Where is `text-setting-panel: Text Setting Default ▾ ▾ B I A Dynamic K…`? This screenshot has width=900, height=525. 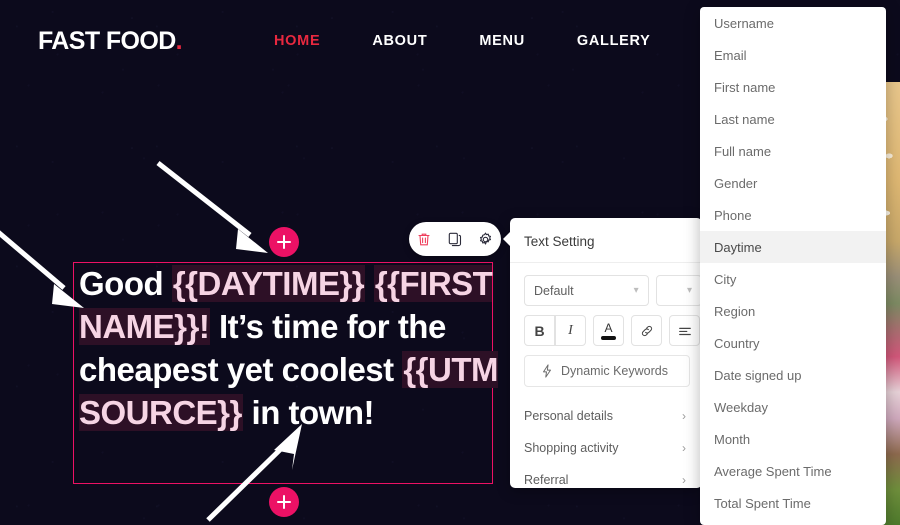
text-setting-panel: Text Setting Default ▾ ▾ B I A Dynamic K… is located at coordinates (606, 353).